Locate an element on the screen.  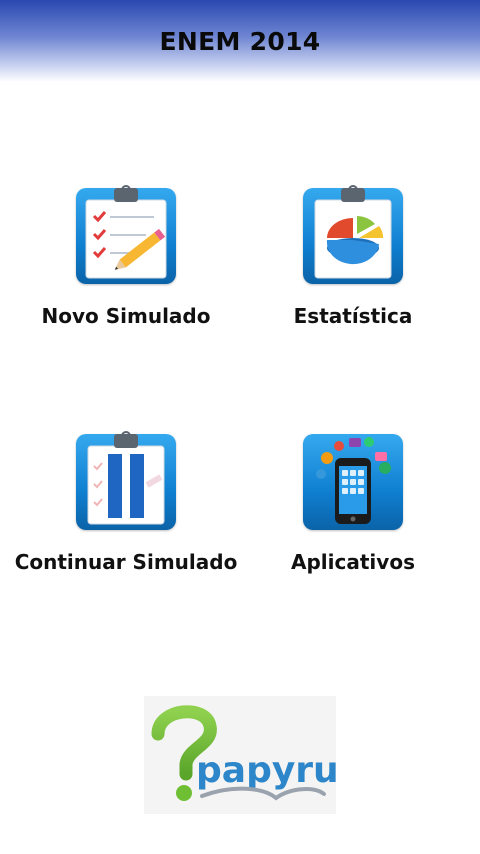
continuar-simulado-label: Continuar Simulado is located at coordinates (126, 562).